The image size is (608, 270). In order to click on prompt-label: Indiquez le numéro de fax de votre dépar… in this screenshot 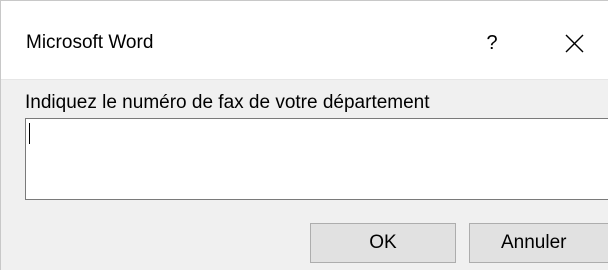, I will do `click(227, 102)`.